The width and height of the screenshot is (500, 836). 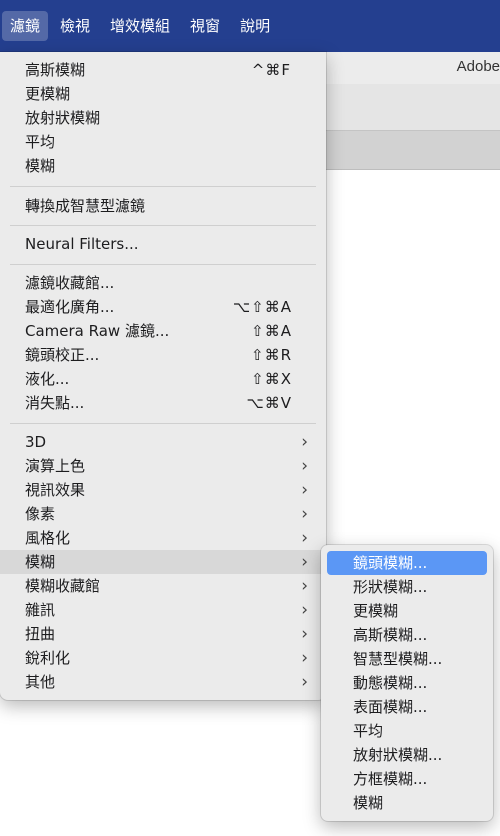 What do you see at coordinates (63, 586) in the screenshot?
I see `menu-item-label: 模糊收藏館` at bounding box center [63, 586].